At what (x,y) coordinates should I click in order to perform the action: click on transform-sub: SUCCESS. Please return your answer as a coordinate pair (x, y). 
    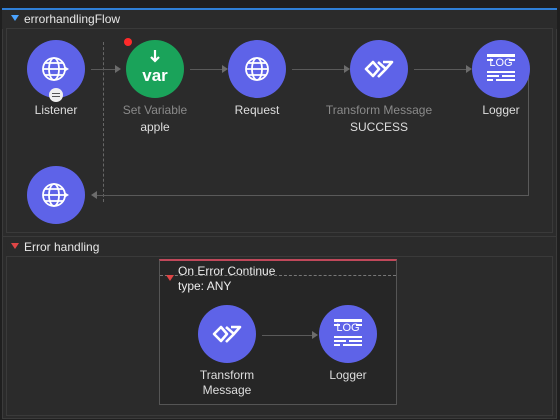
    Looking at the image, I should click on (378, 127).